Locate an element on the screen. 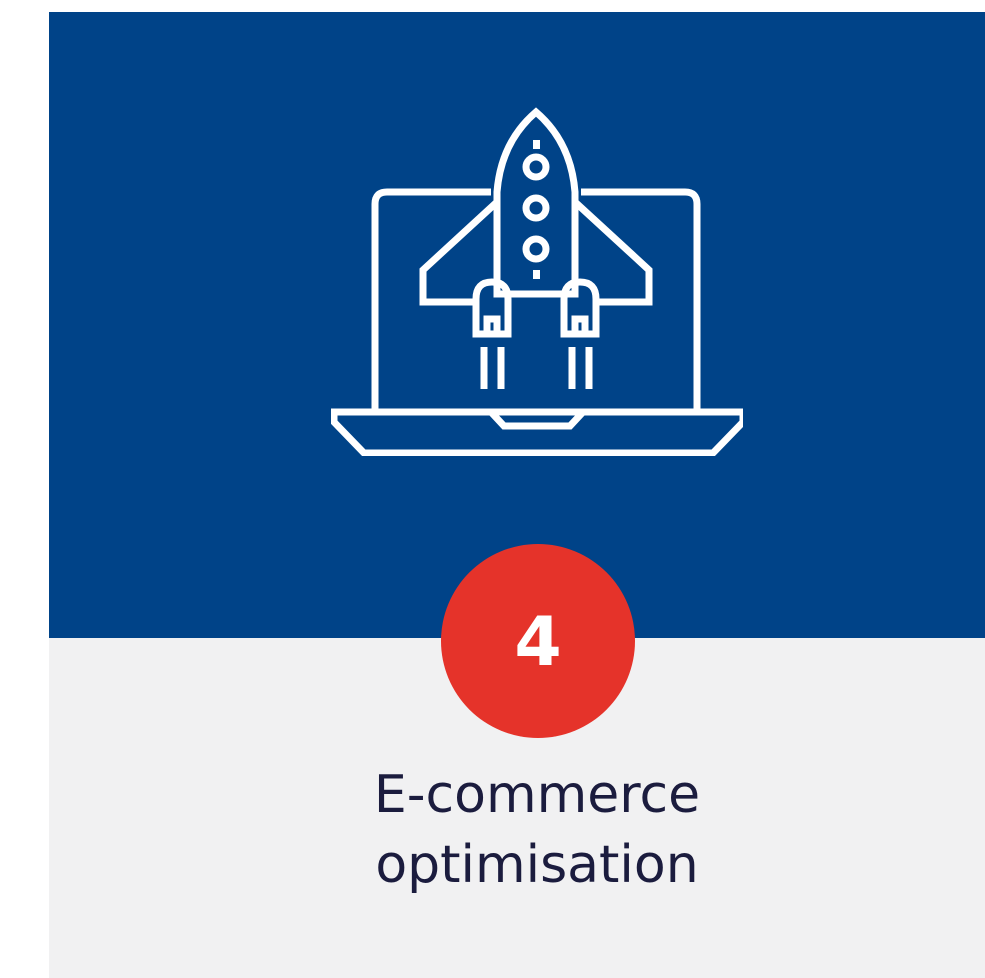 The width and height of the screenshot is (985, 978). step-number: 4 is located at coordinates (538, 642).